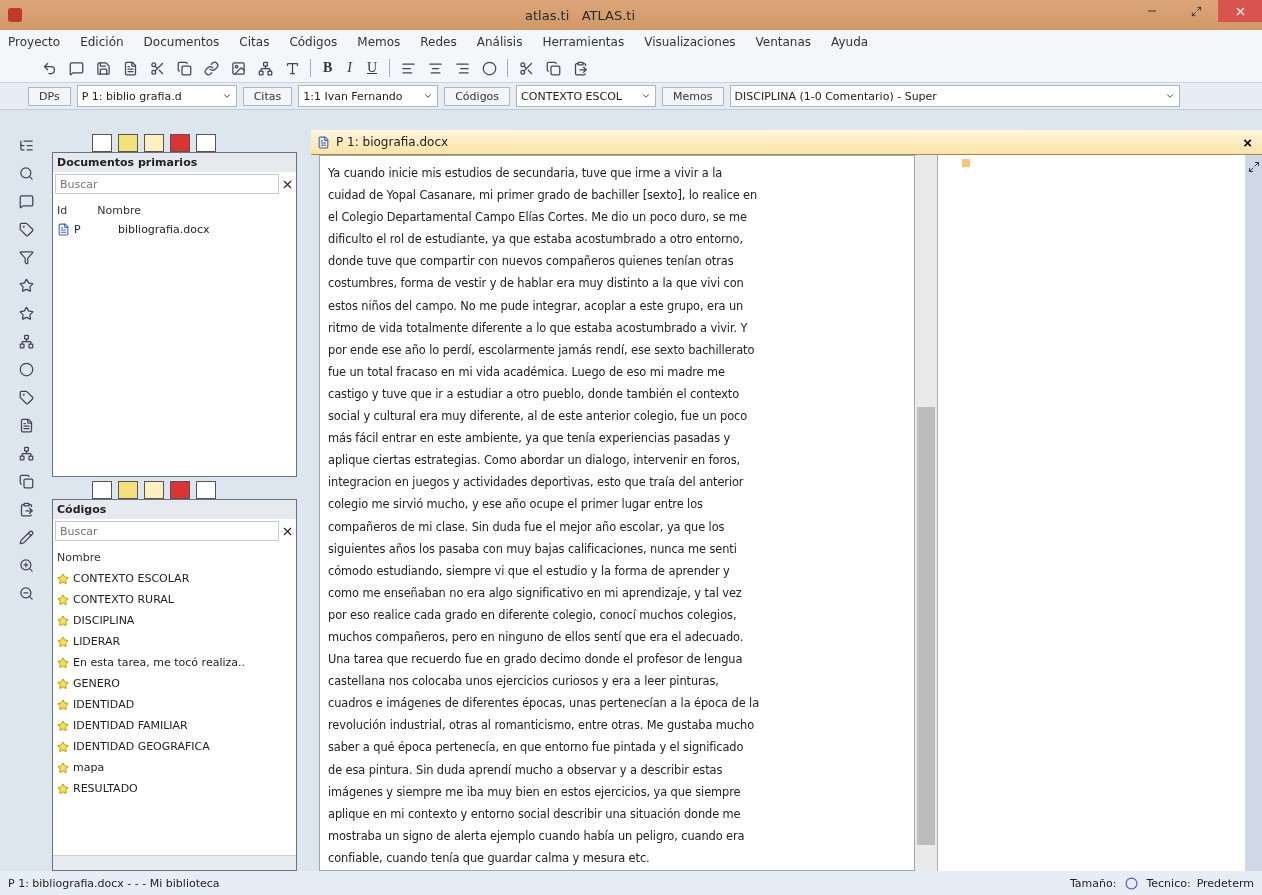 The height and width of the screenshot is (895, 1262). I want to click on code-item: CONTEXTO ESCOLAR, so click(174, 578).